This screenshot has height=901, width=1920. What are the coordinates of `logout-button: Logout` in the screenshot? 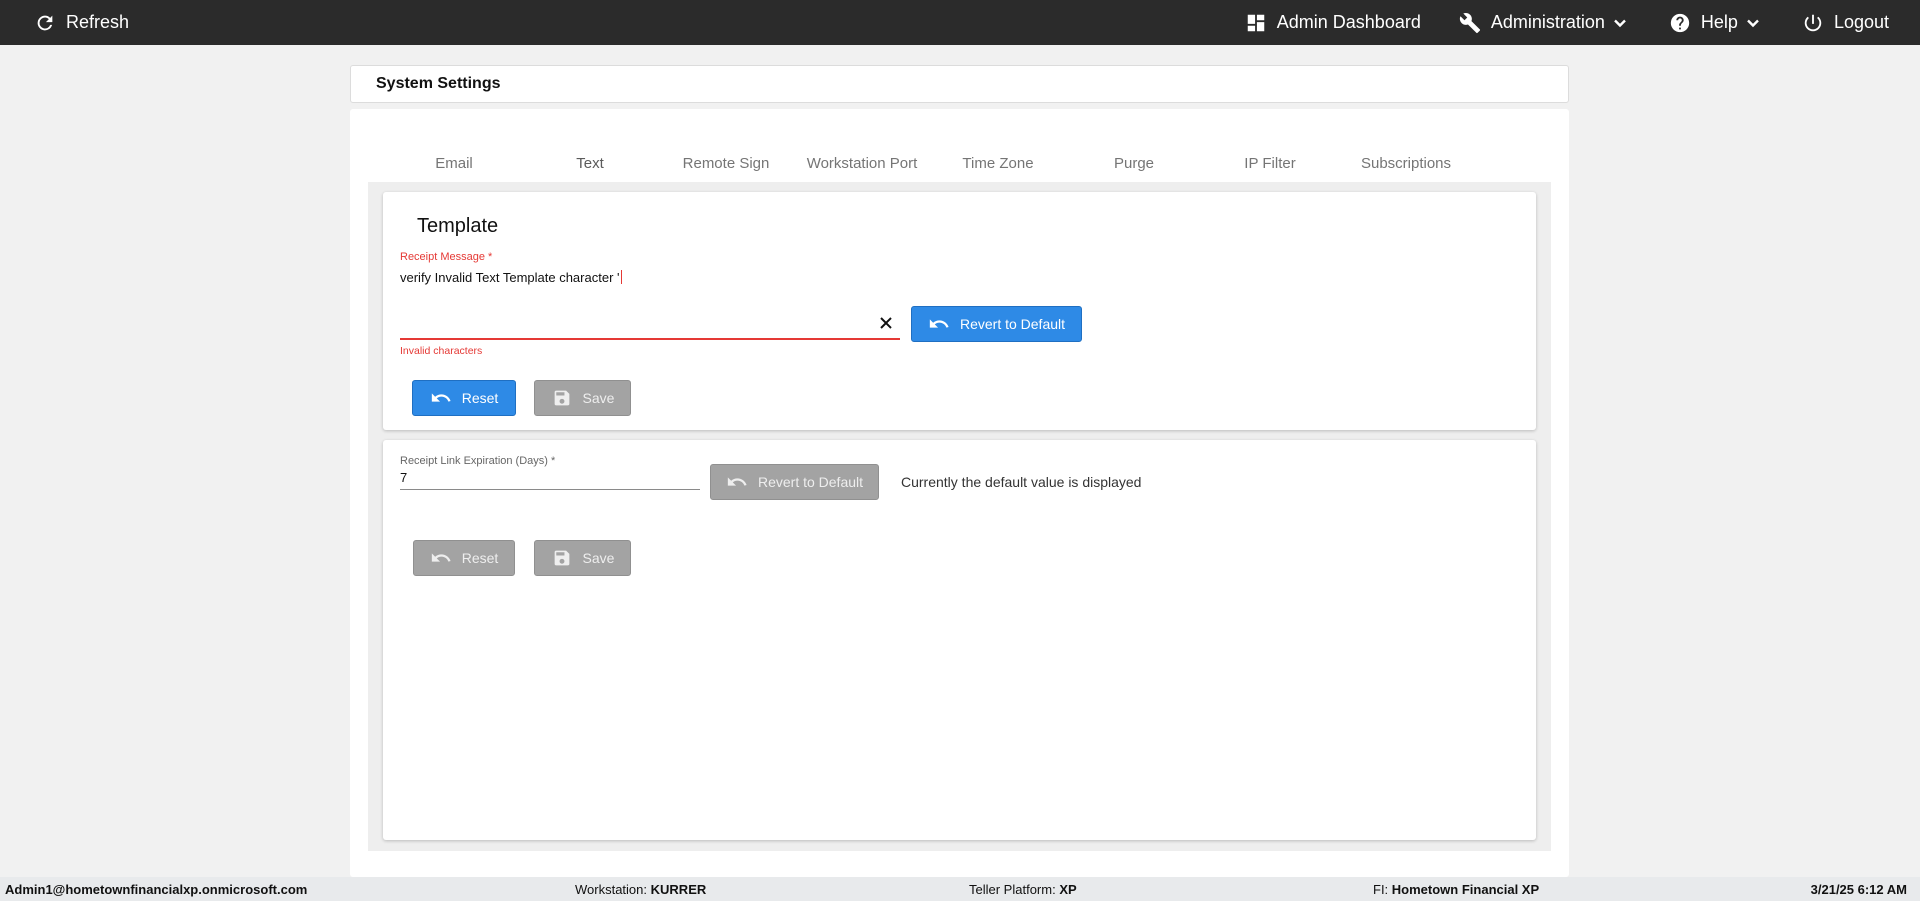 It's located at (1845, 23).